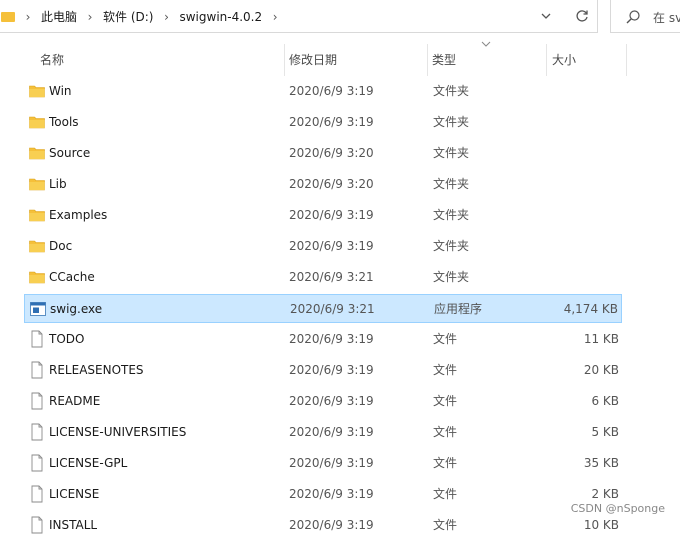  I want to click on file-row: Lib 2020/6/9 3:20 文件夹, so click(323, 184).